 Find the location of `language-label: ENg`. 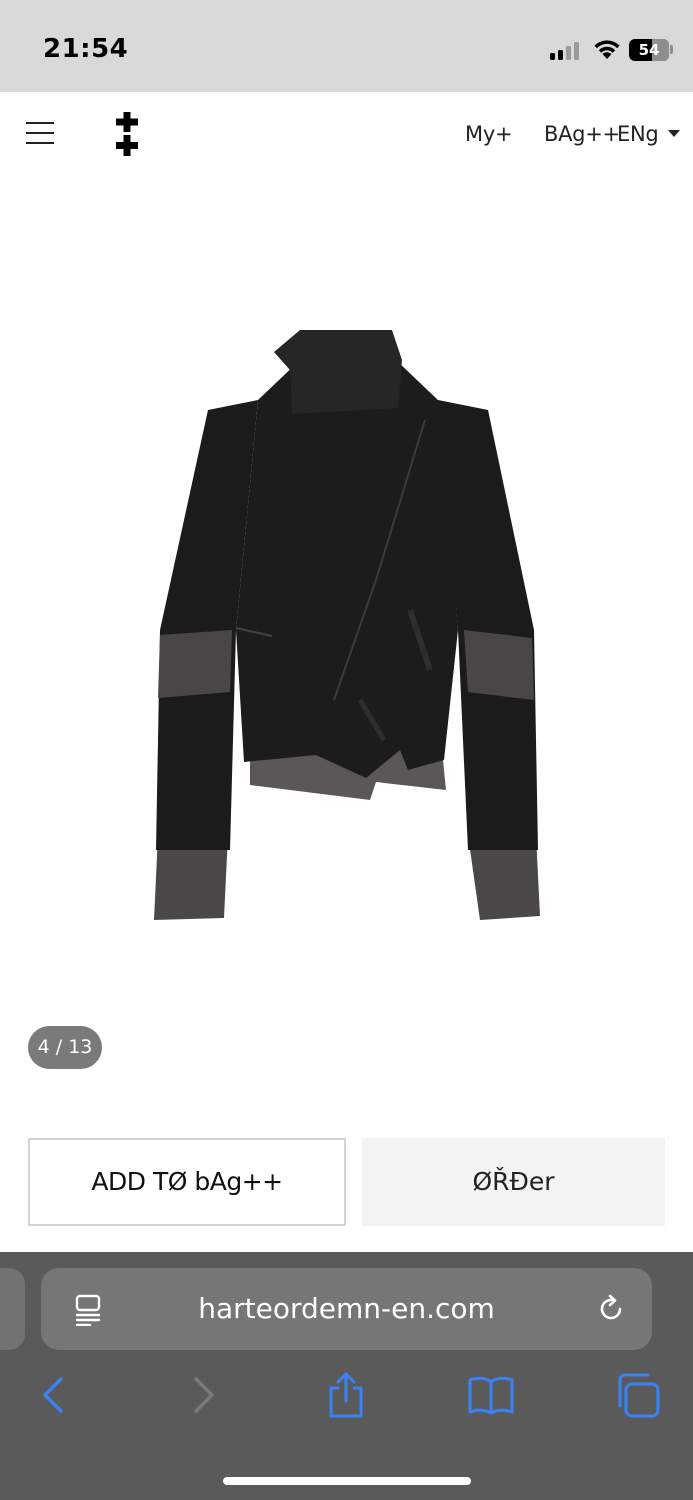

language-label: ENg is located at coordinates (638, 134).